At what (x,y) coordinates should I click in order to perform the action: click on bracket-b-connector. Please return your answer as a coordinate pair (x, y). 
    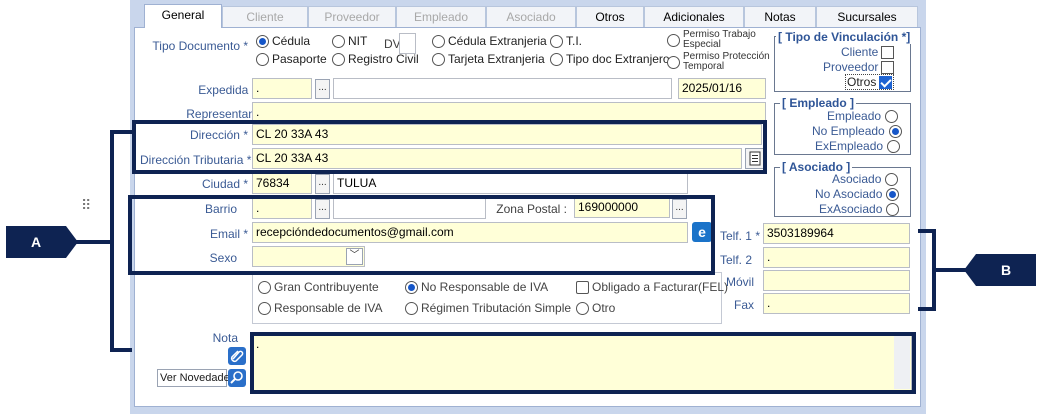
    Looking at the image, I should click on (950, 270).